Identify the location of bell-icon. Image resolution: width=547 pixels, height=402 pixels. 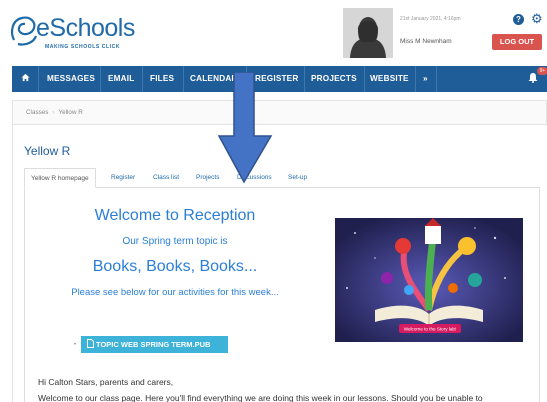
(533, 79).